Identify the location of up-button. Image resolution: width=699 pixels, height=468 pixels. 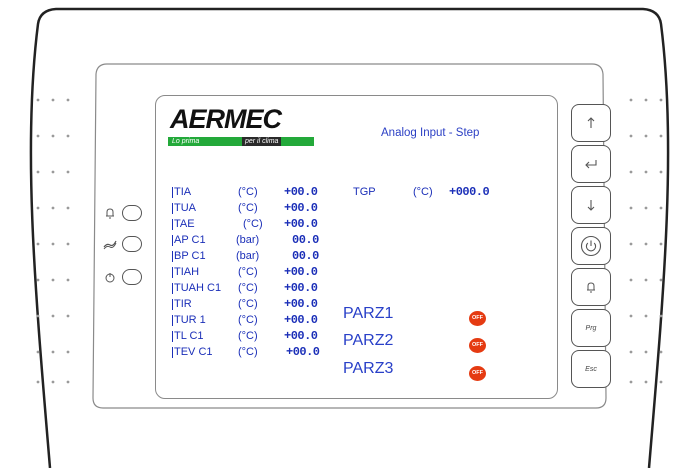
(591, 123).